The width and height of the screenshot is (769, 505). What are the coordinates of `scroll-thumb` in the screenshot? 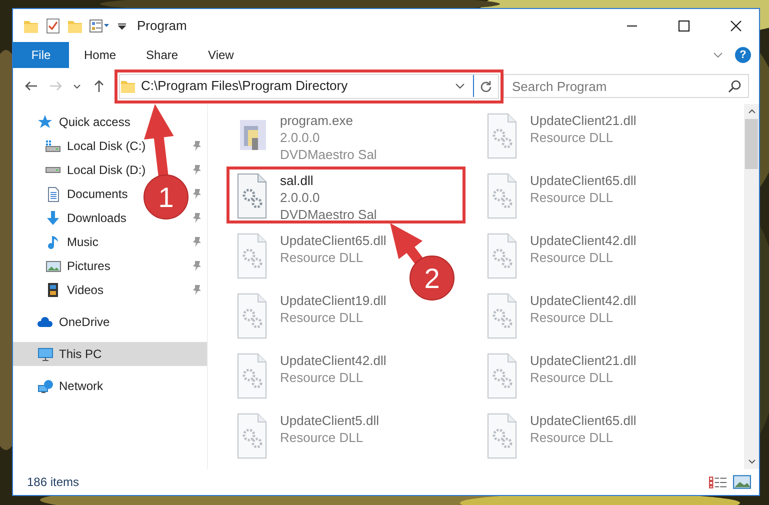 It's located at (751, 144).